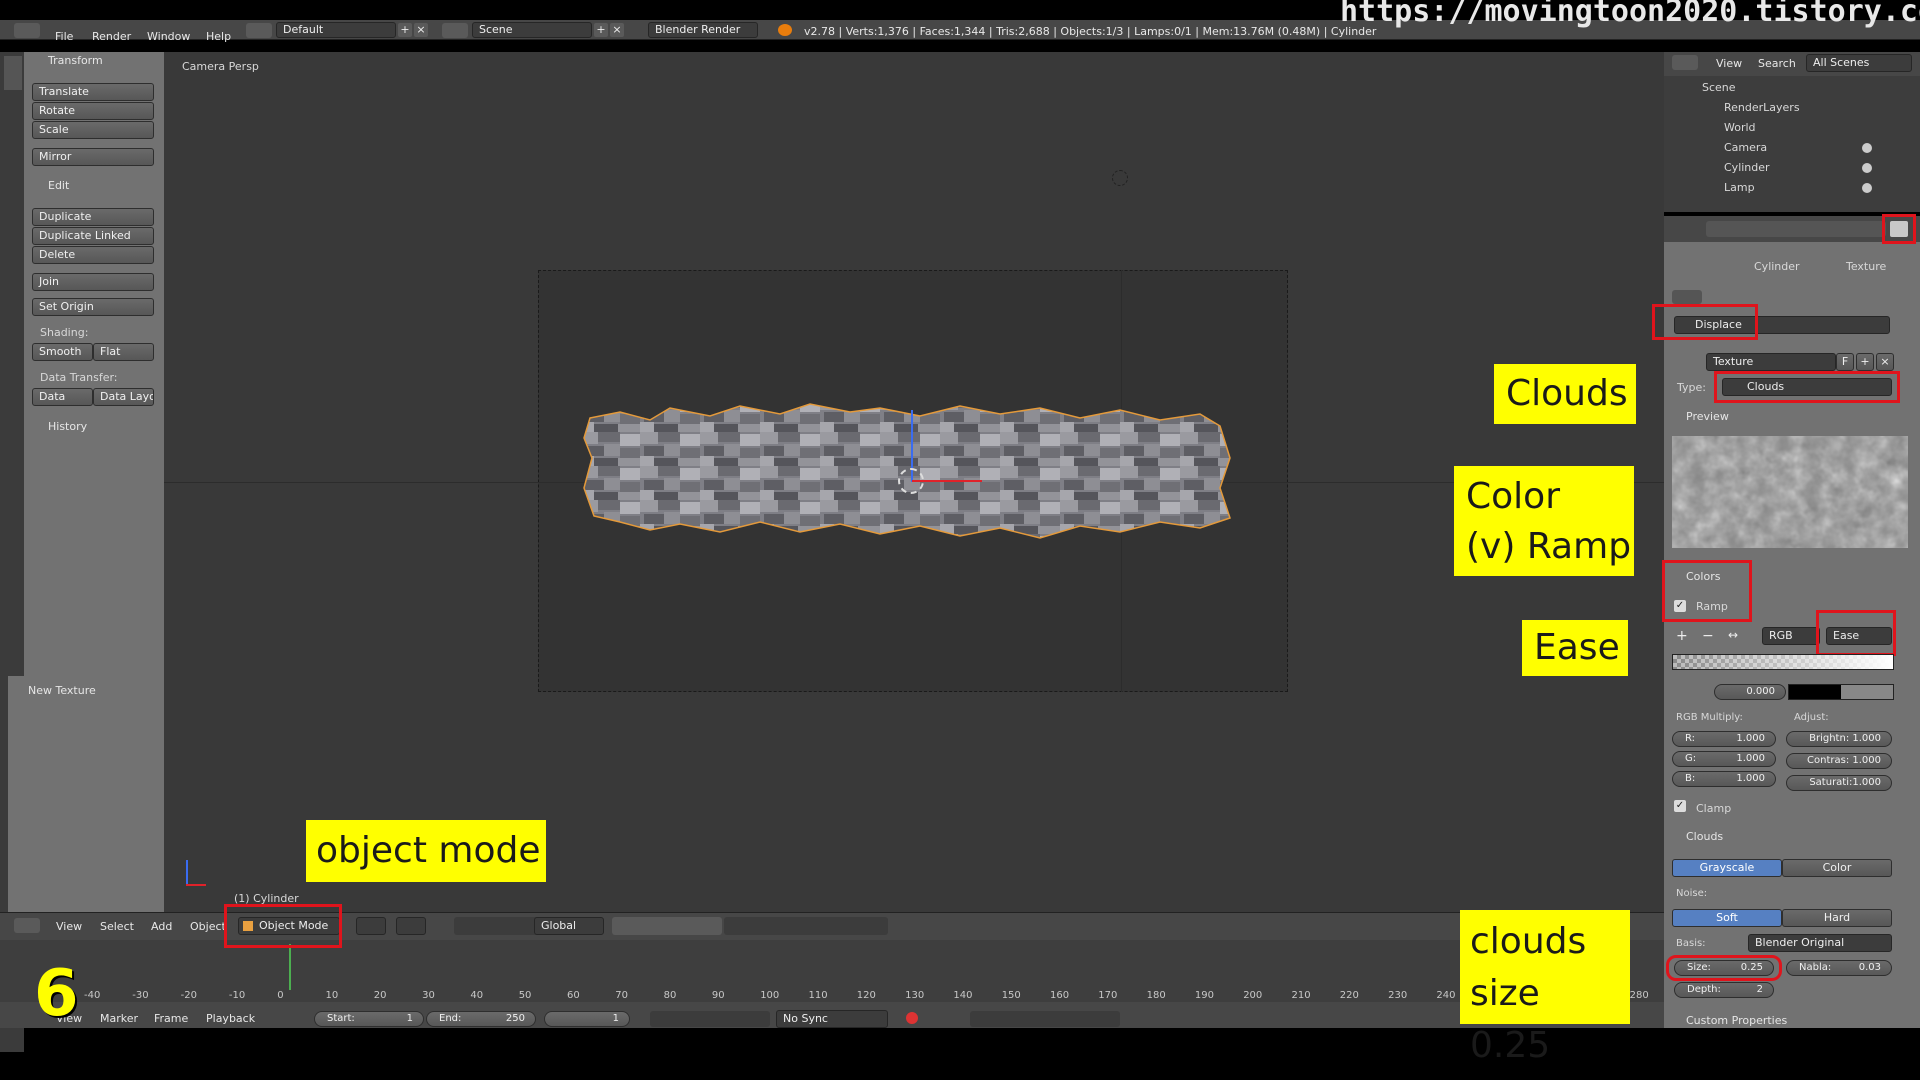  What do you see at coordinates (1771, 362) in the screenshot?
I see `texture-name-field: Texture` at bounding box center [1771, 362].